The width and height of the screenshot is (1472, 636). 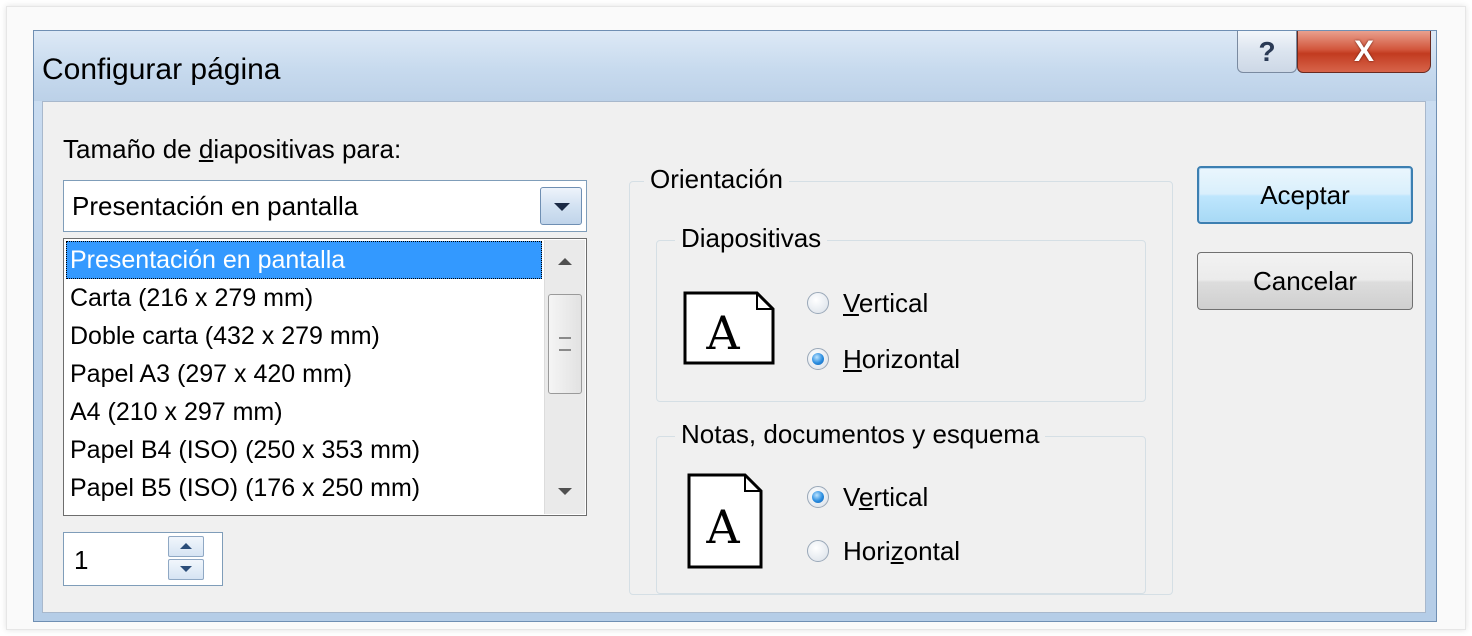 I want to click on list-item-carta: Carta (216 x 279 mm), so click(x=304, y=298).